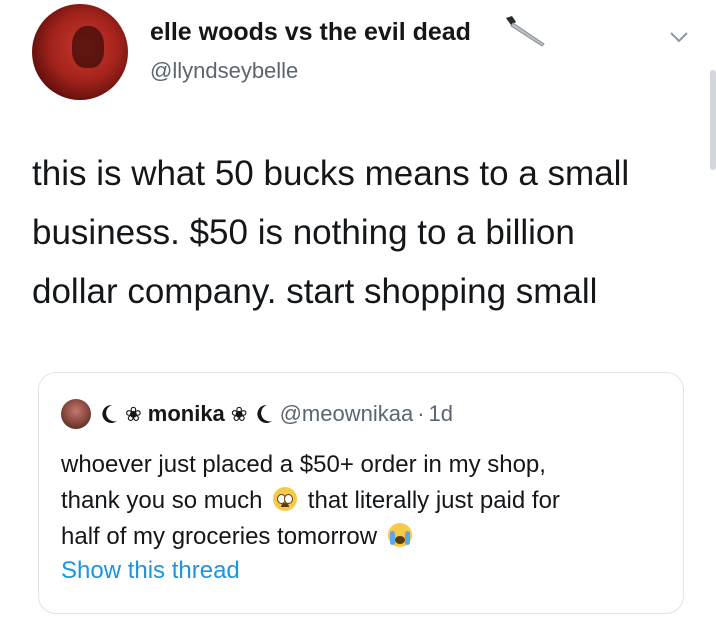 The width and height of the screenshot is (716, 637). What do you see at coordinates (433, 500) in the screenshot?
I see `quoted-text-segment: that literally just paid for` at bounding box center [433, 500].